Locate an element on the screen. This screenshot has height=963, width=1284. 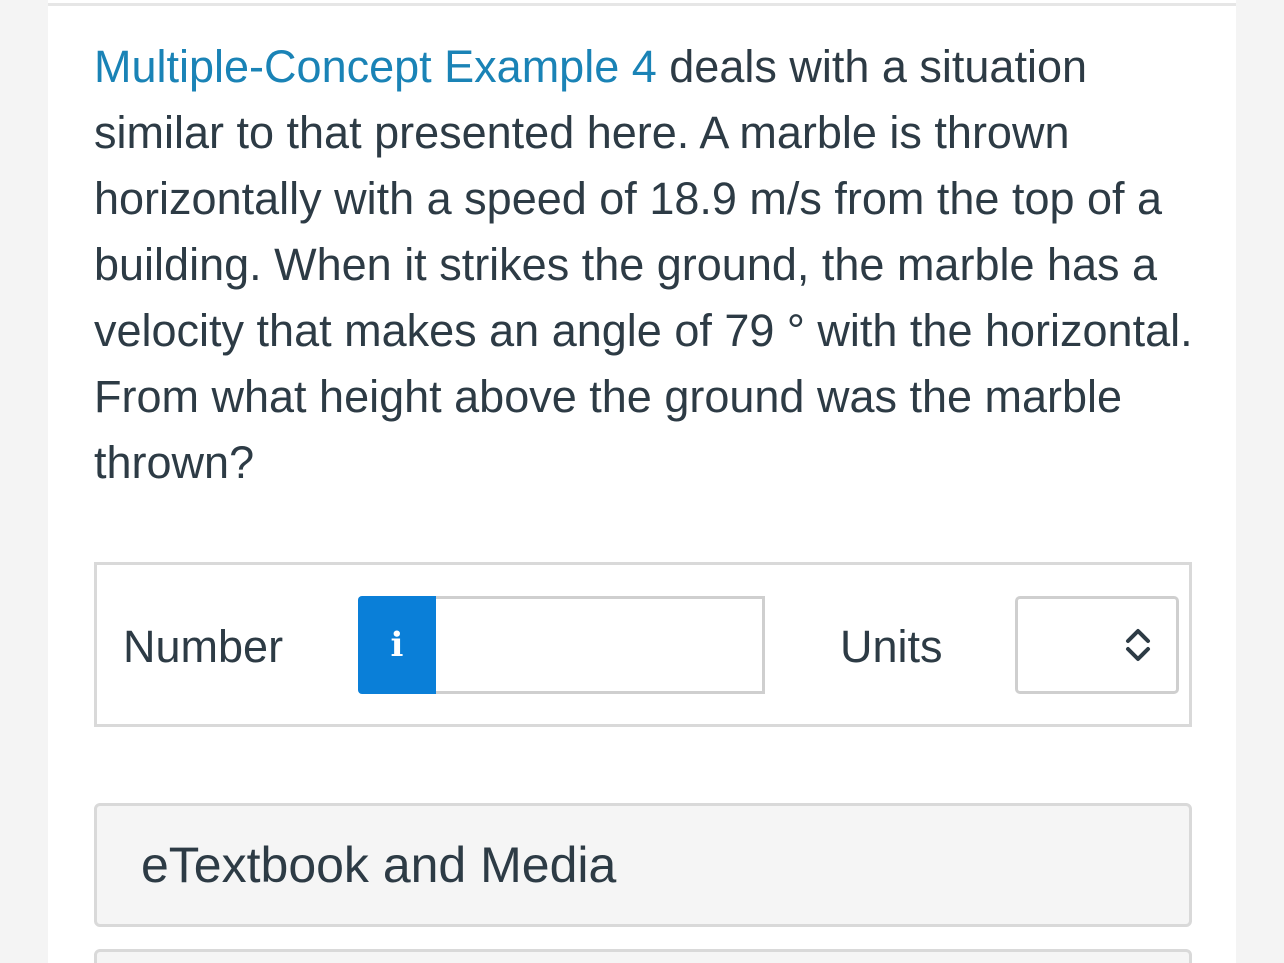
answer-box: Number i Units is located at coordinates (643, 644).